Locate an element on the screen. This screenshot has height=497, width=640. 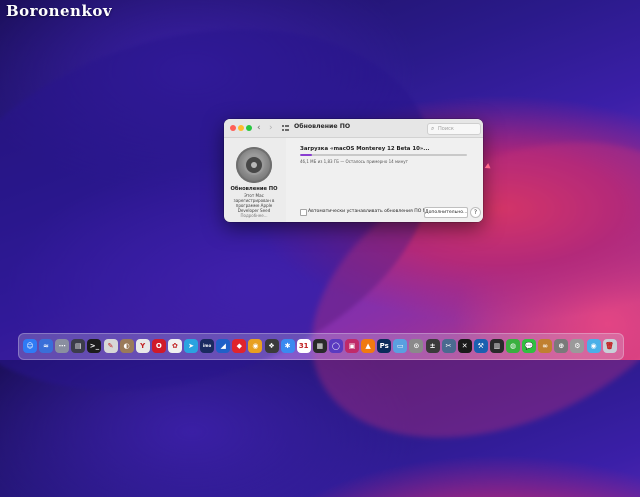
calendar-glyph: 31 is located at coordinates (303, 346).